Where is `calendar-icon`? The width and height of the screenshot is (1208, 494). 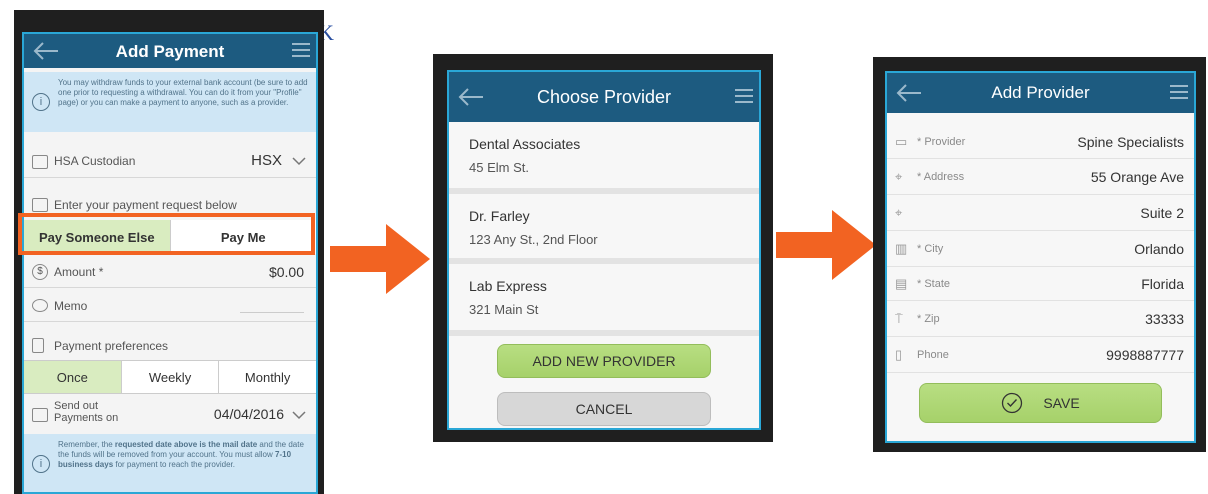 calendar-icon is located at coordinates (40, 415).